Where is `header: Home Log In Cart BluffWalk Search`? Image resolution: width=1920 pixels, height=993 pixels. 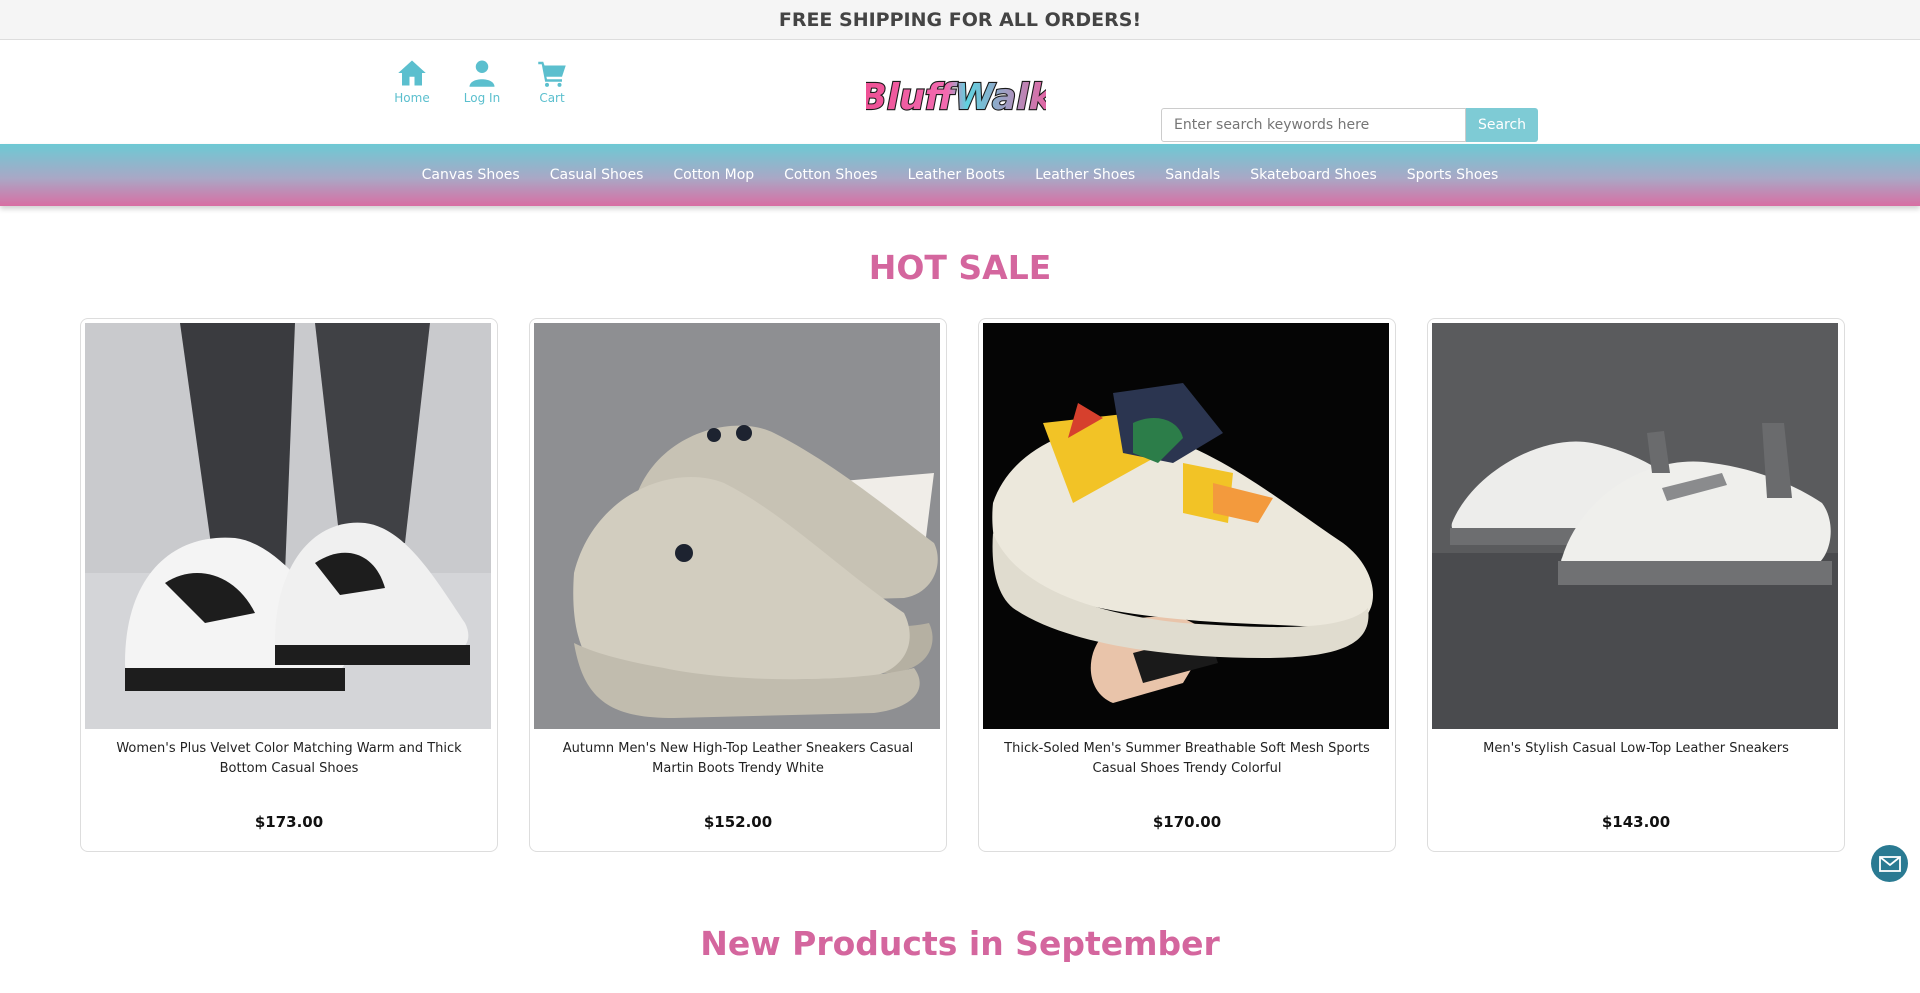 header: Home Log In Cart BluffWalk Search is located at coordinates (960, 92).